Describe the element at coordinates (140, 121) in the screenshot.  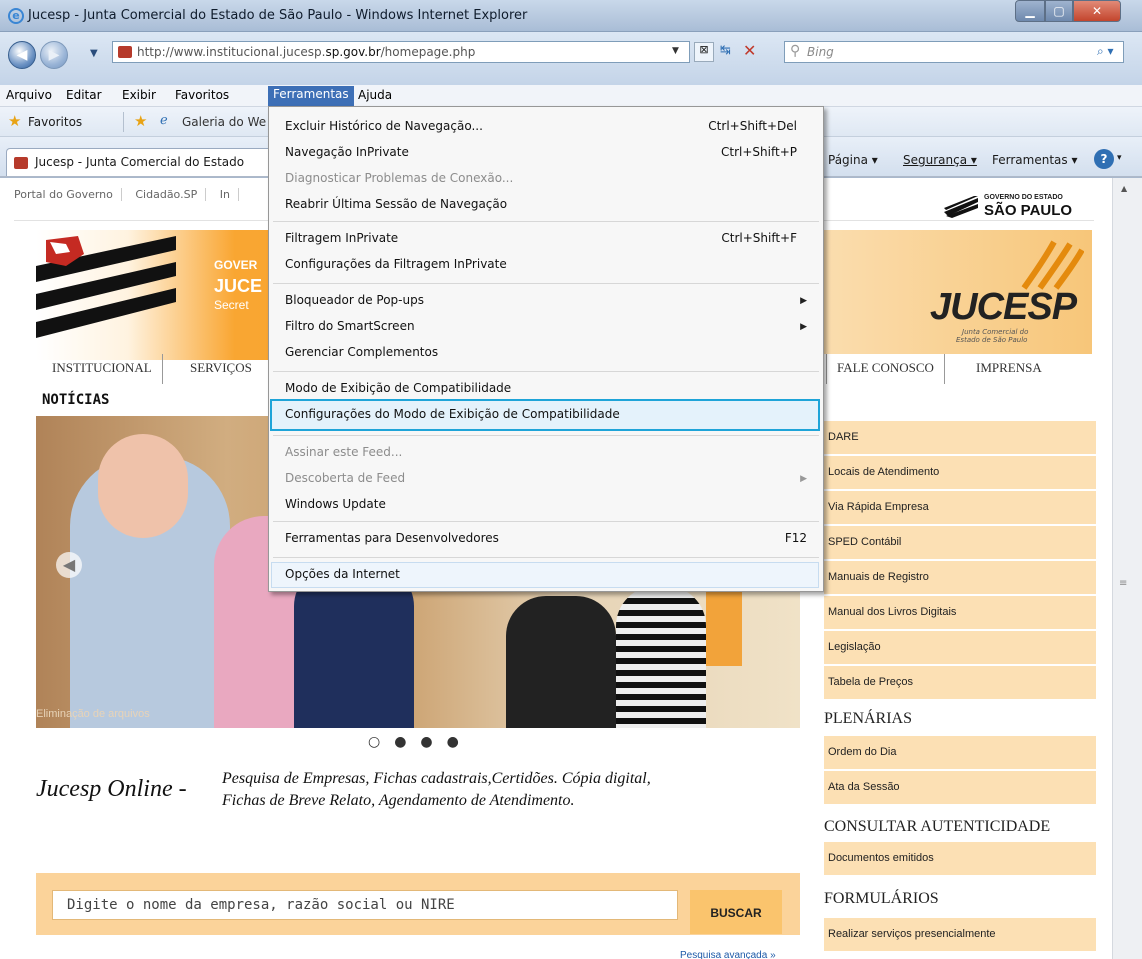
I see `add-favorite-icon: ★` at that location.